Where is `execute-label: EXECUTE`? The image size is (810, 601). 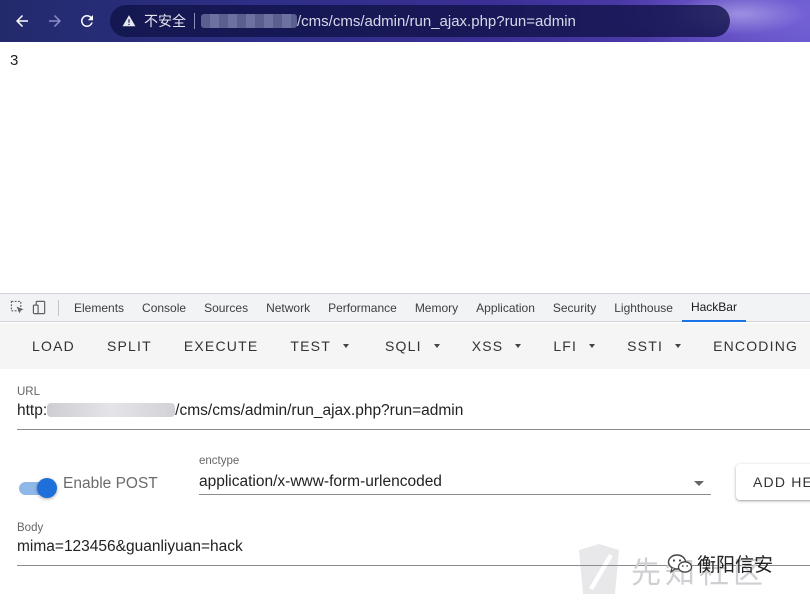
execute-label: EXECUTE is located at coordinates (221, 346).